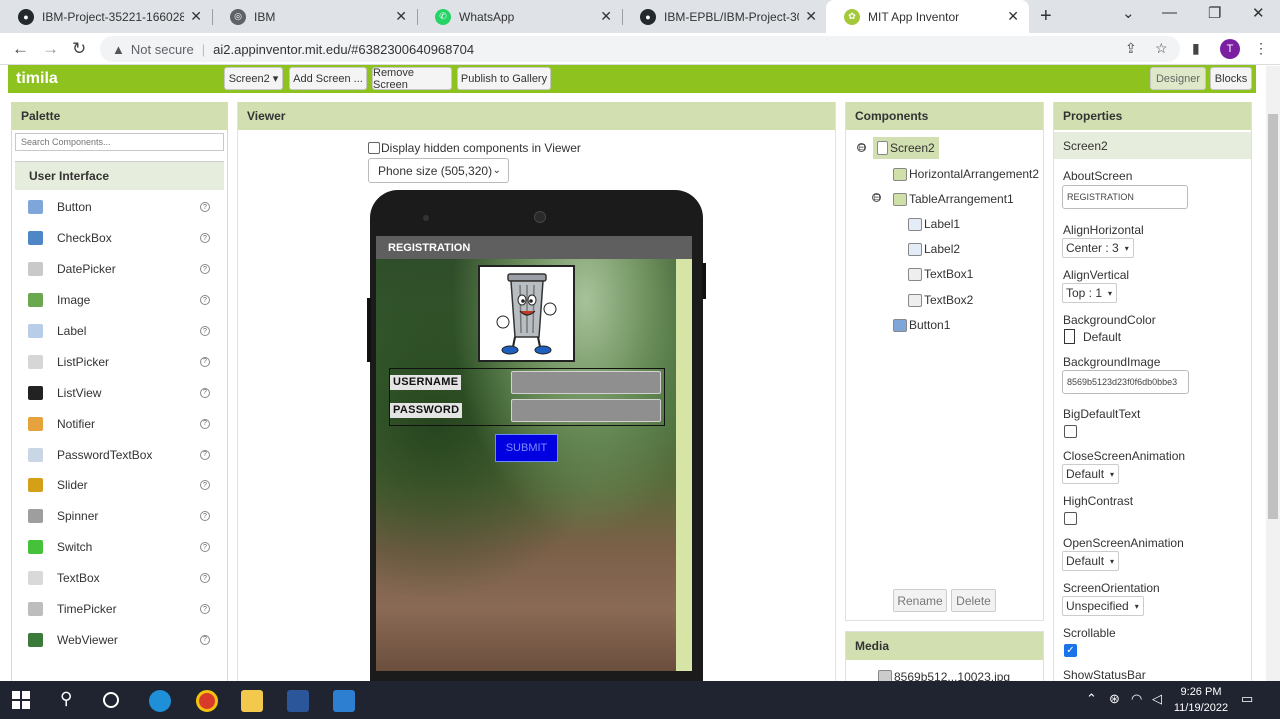  What do you see at coordinates (119, 639) in the screenshot?
I see `palette-item-webviewer: WebViewer?` at bounding box center [119, 639].